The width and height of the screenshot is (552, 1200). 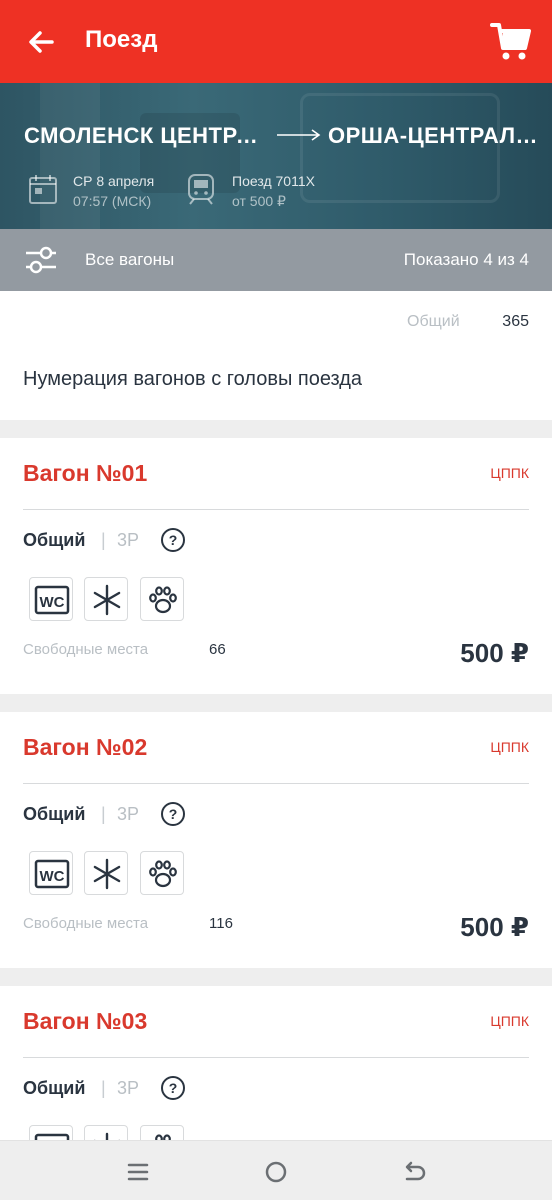 I want to click on home-icon, so click(x=276, y=1172).